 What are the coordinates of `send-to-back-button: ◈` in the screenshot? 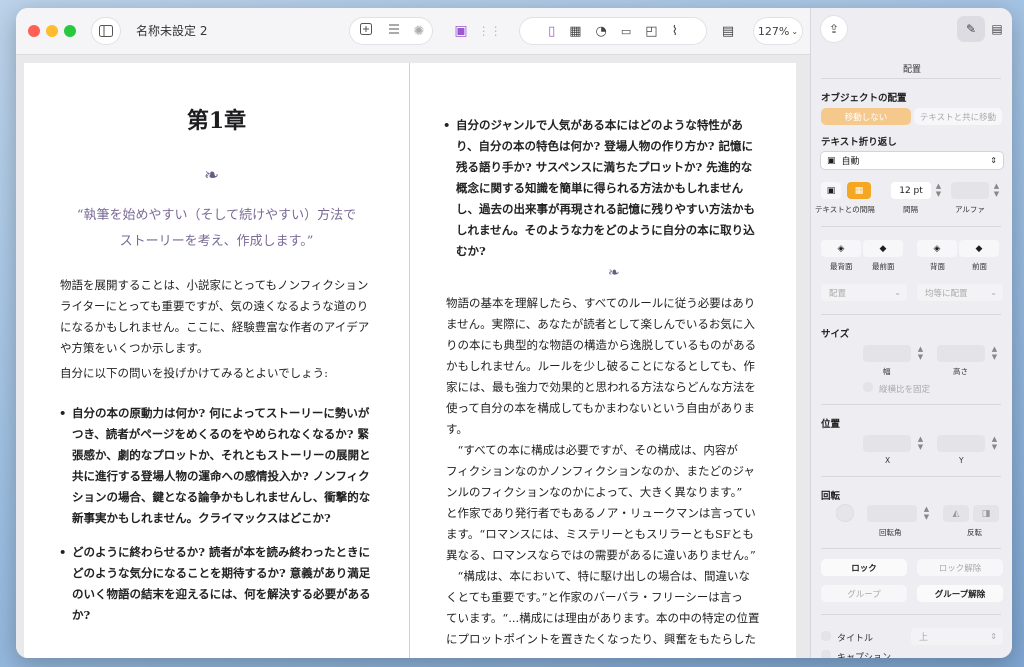 It's located at (841, 248).